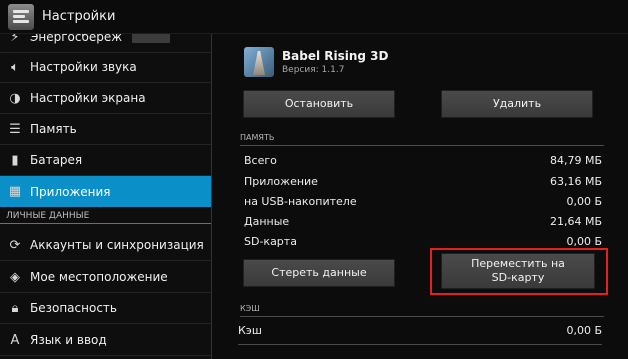 This screenshot has width=628, height=359. I want to click on sidebar-item-apps: ▦ Приложения, so click(105, 191).